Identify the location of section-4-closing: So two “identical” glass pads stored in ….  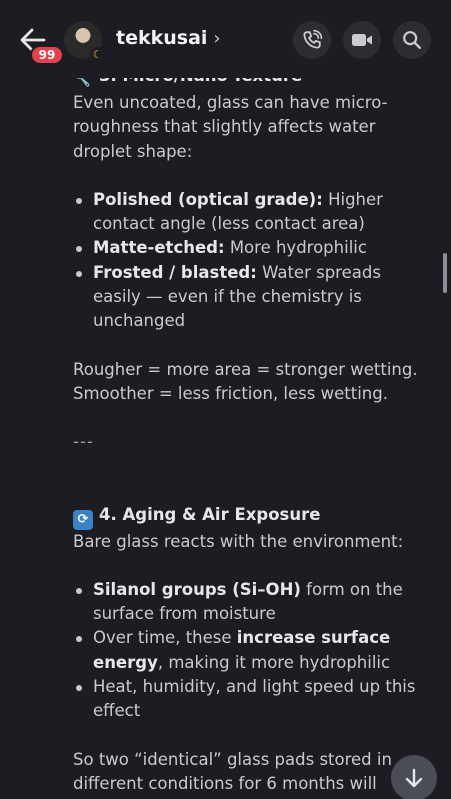
(232, 774).